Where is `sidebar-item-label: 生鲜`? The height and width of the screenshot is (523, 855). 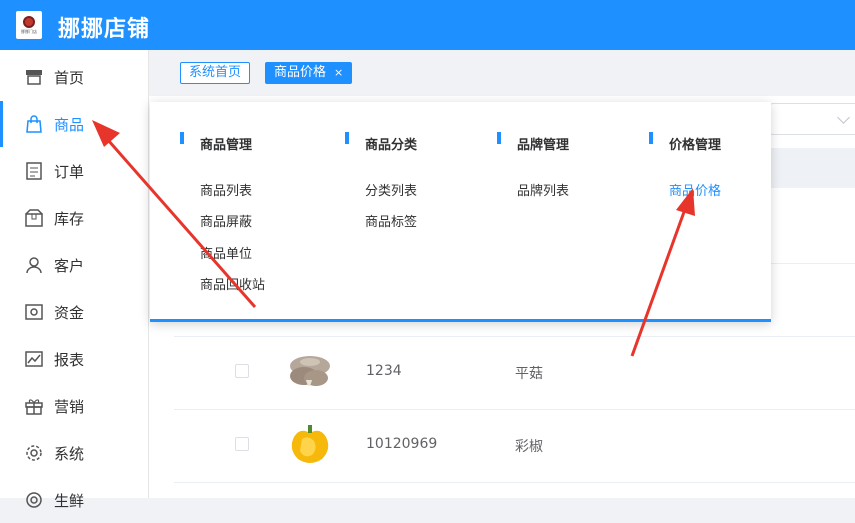
sidebar-item-label: 生鲜 is located at coordinates (69, 500).